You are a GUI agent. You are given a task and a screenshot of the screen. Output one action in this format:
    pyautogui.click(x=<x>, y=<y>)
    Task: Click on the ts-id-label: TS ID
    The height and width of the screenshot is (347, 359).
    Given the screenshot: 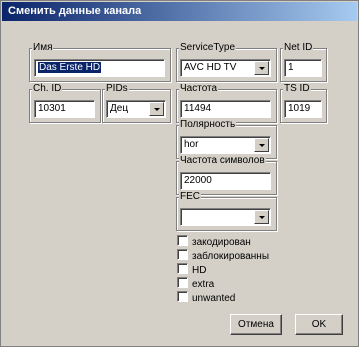 What is the action you would take?
    pyautogui.click(x=297, y=89)
    